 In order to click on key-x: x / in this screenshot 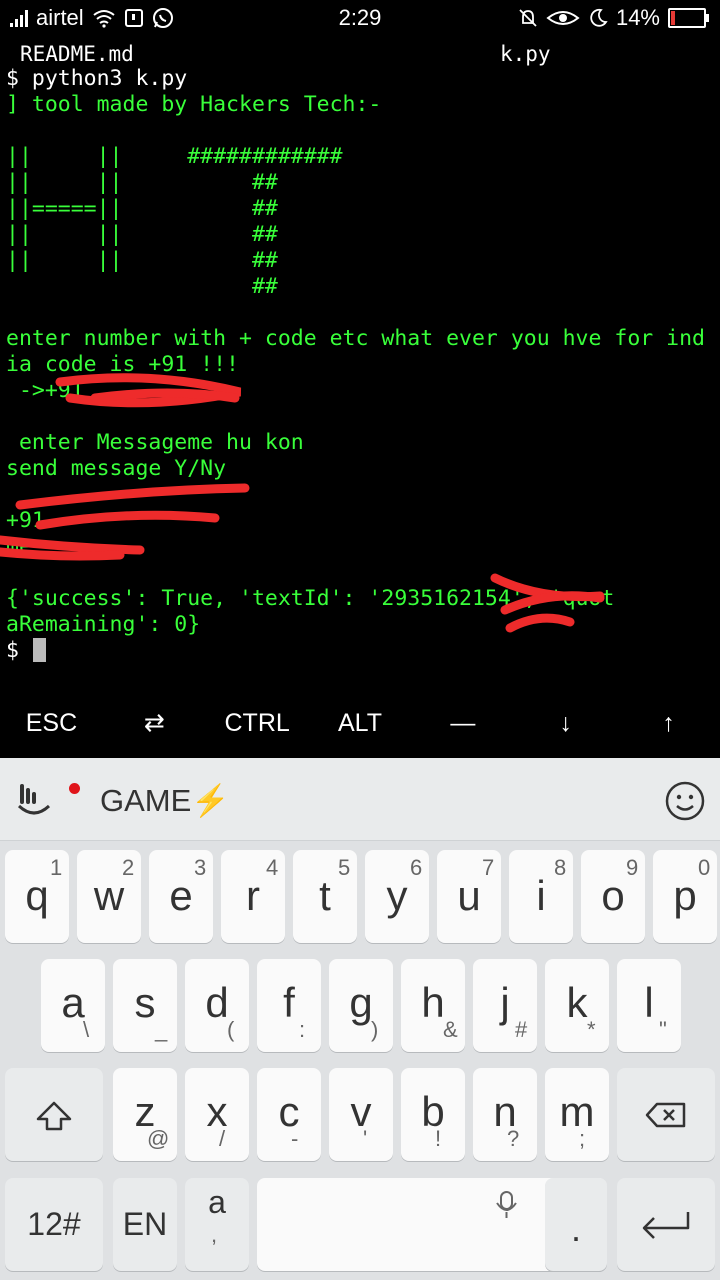, I will do `click(217, 1114)`.